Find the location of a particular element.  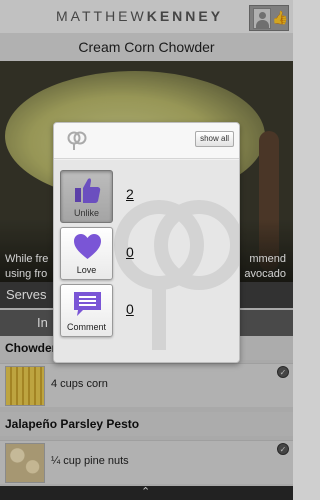

show-all-button: show all is located at coordinates (214, 139).